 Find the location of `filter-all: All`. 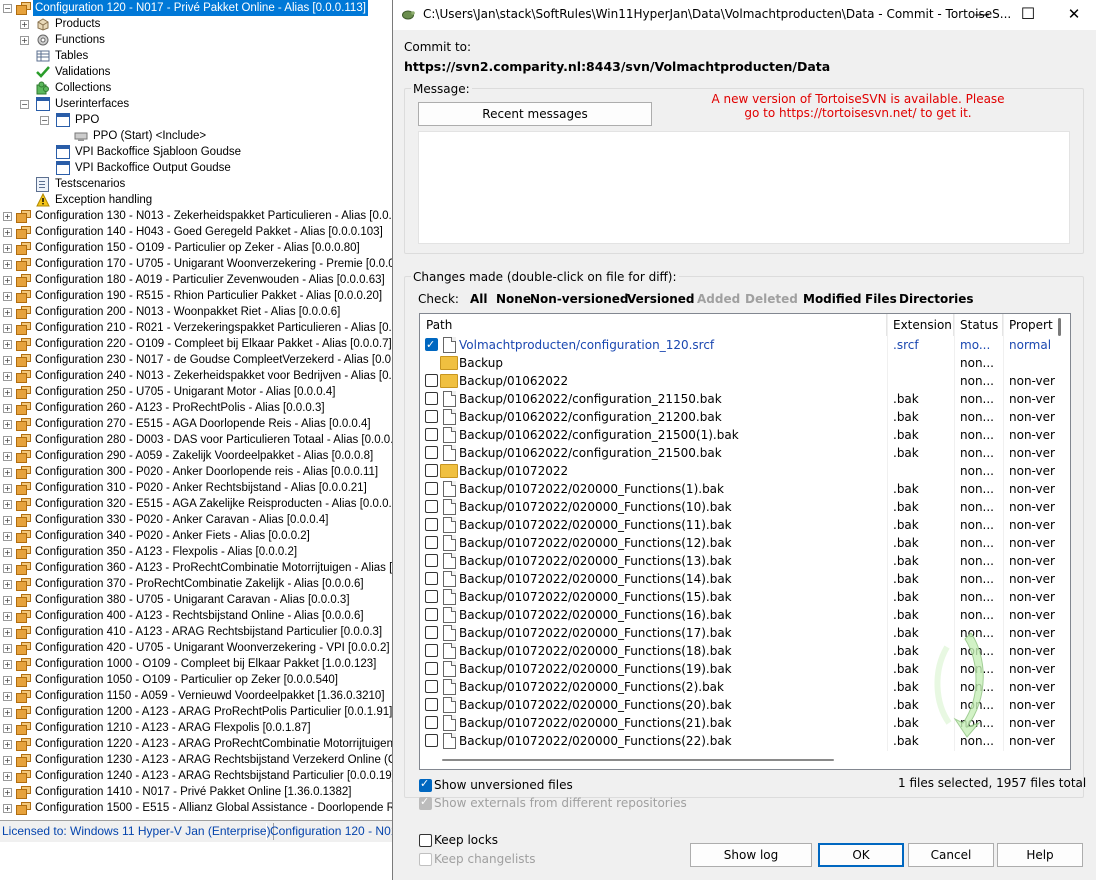

filter-all: All is located at coordinates (479, 299).